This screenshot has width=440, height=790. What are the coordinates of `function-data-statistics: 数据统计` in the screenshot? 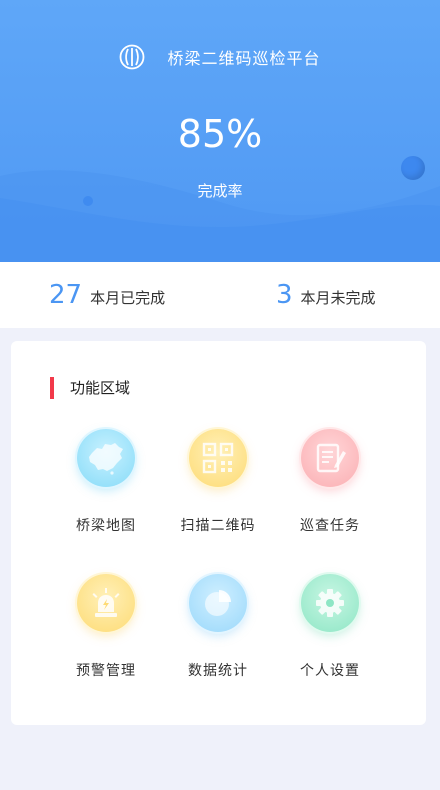 It's located at (218, 627).